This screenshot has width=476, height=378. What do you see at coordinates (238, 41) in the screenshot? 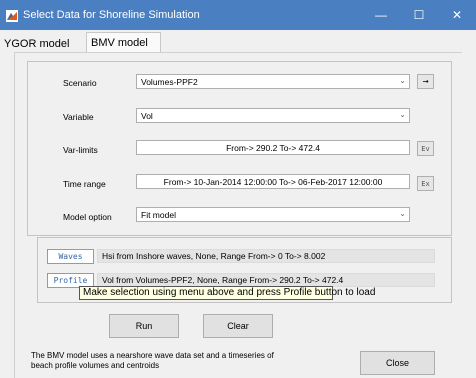
I see `tab-strip: YGOR model BMV model` at bounding box center [238, 41].